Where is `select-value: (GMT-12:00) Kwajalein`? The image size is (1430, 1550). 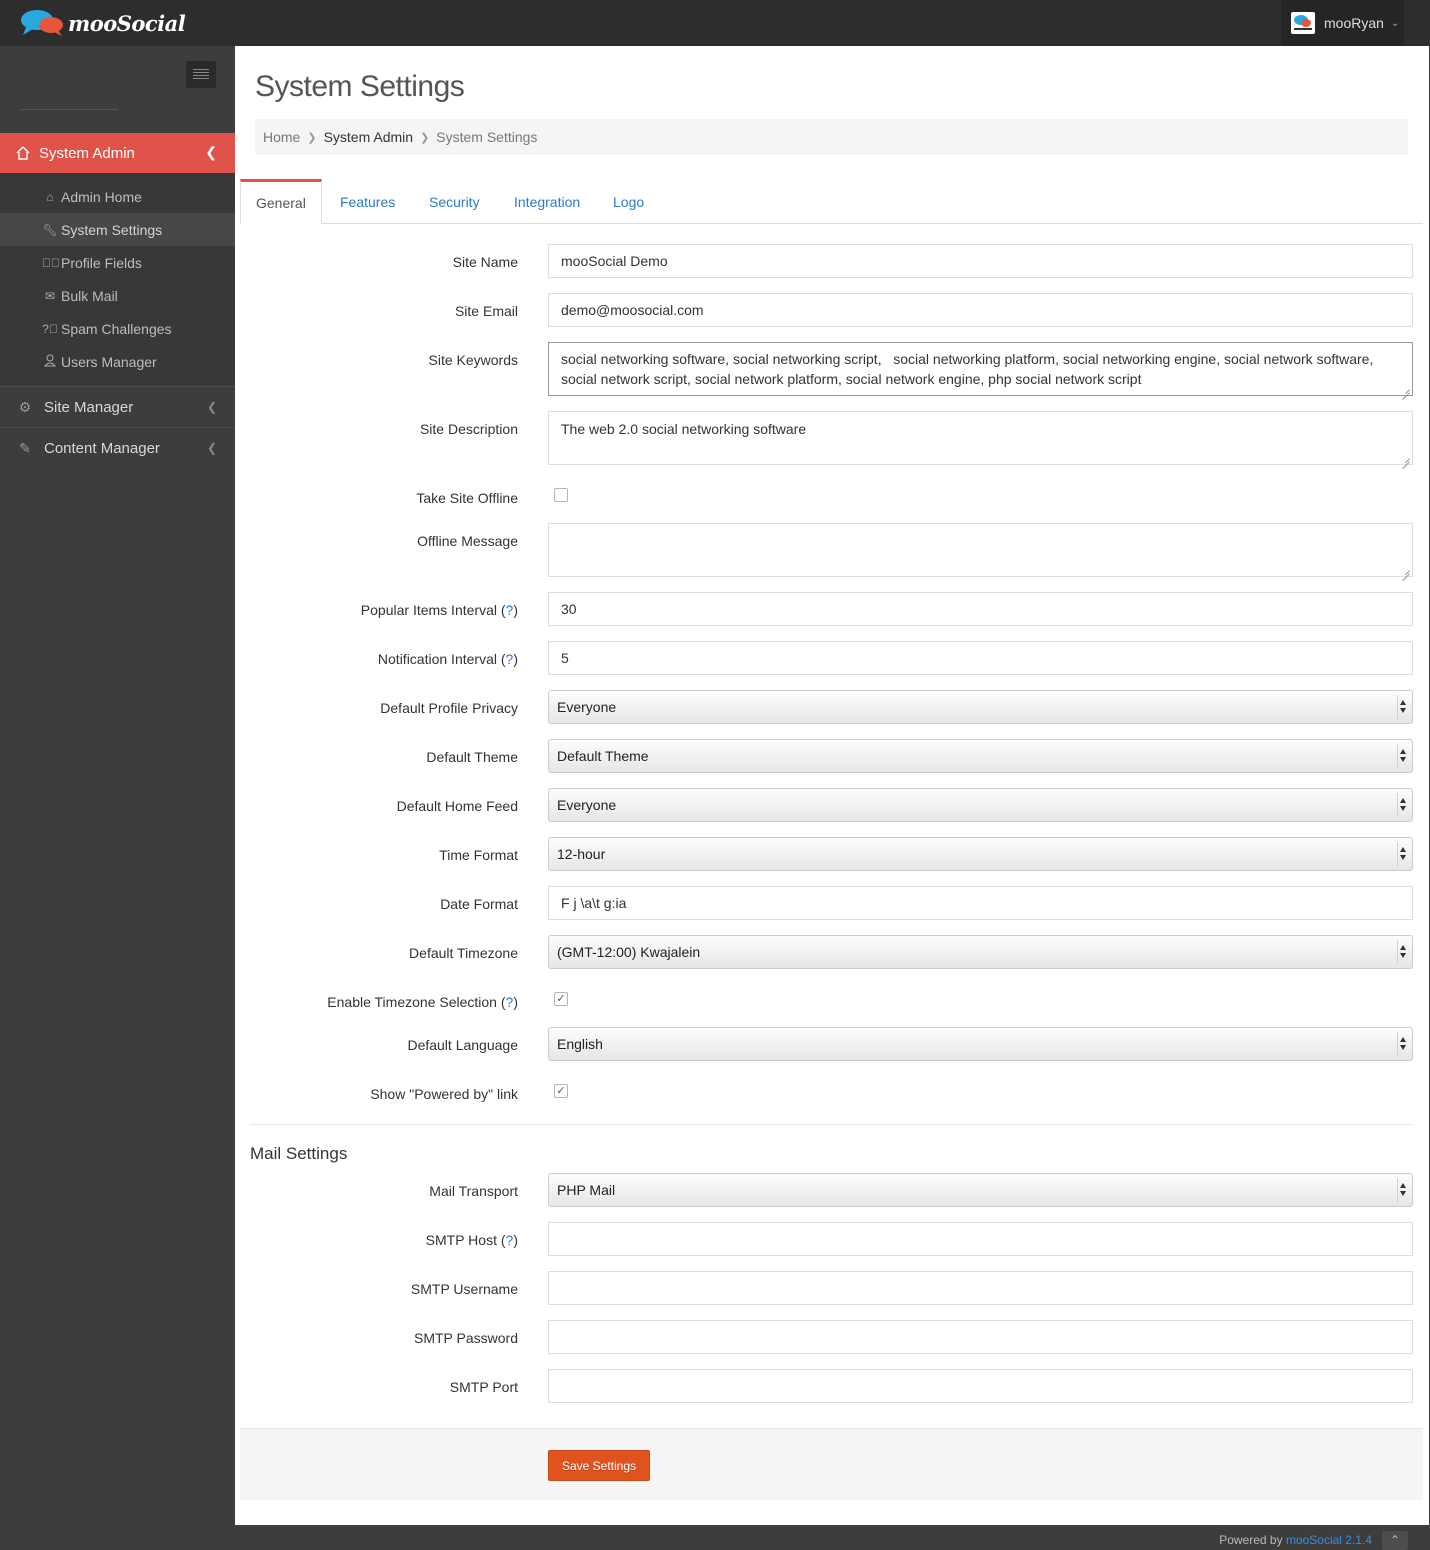
select-value: (GMT-12:00) Kwajalein is located at coordinates (629, 952).